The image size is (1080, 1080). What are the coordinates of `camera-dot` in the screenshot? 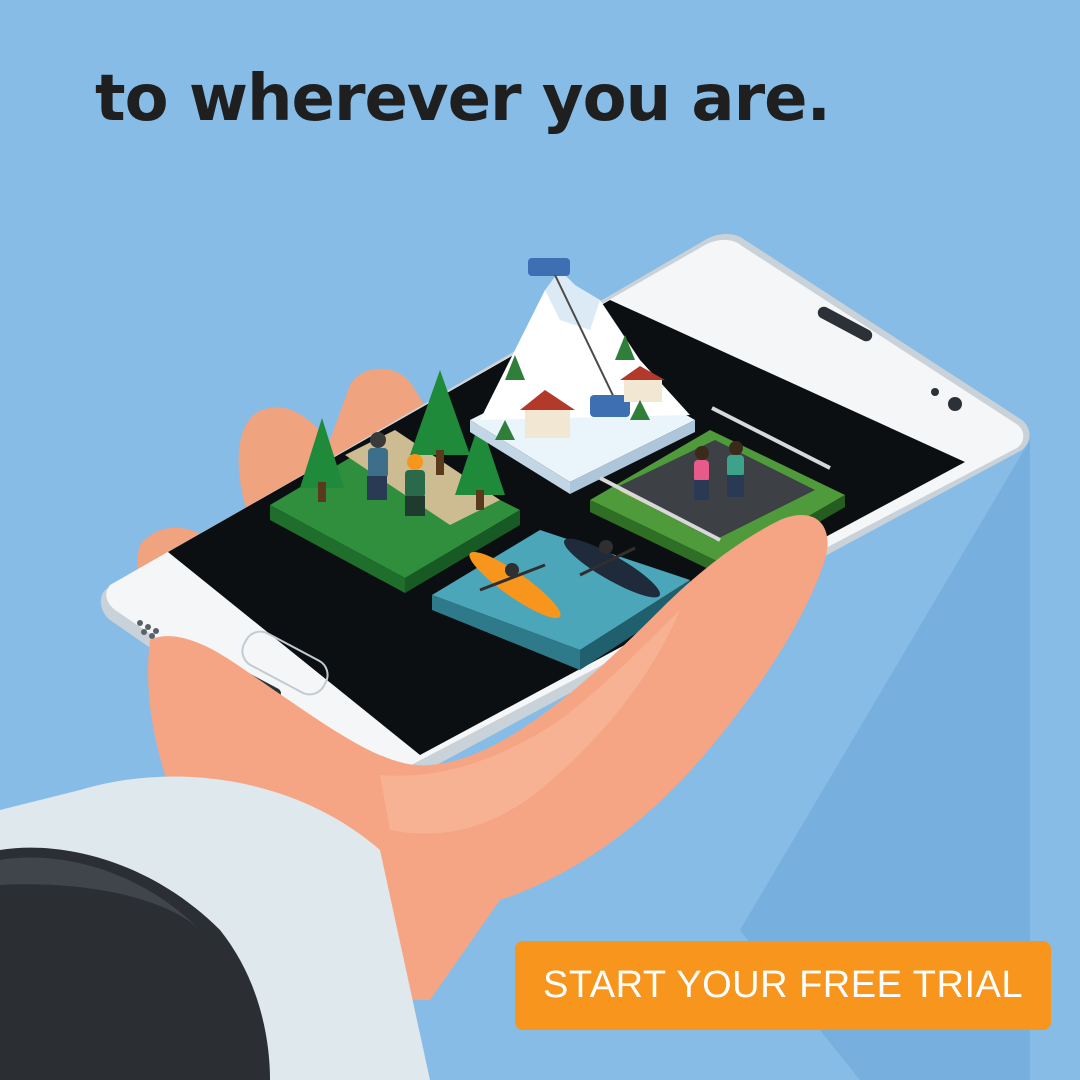 It's located at (935, 392).